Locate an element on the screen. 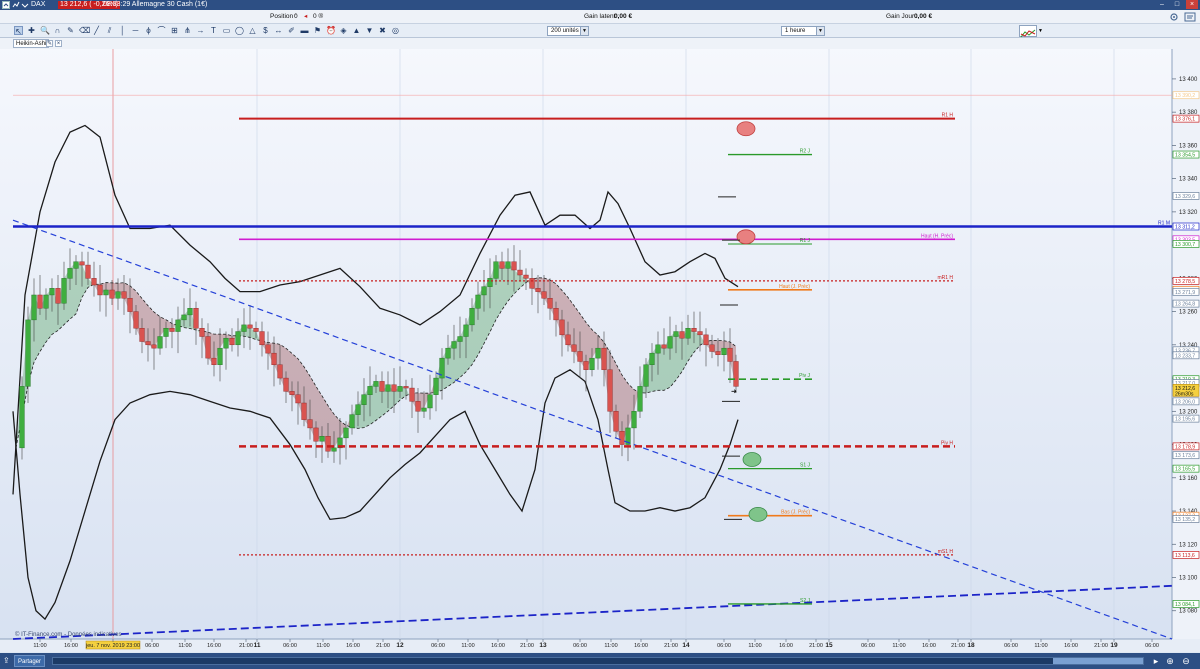  window-controls: – □ × is located at coordinates (1177, 5).